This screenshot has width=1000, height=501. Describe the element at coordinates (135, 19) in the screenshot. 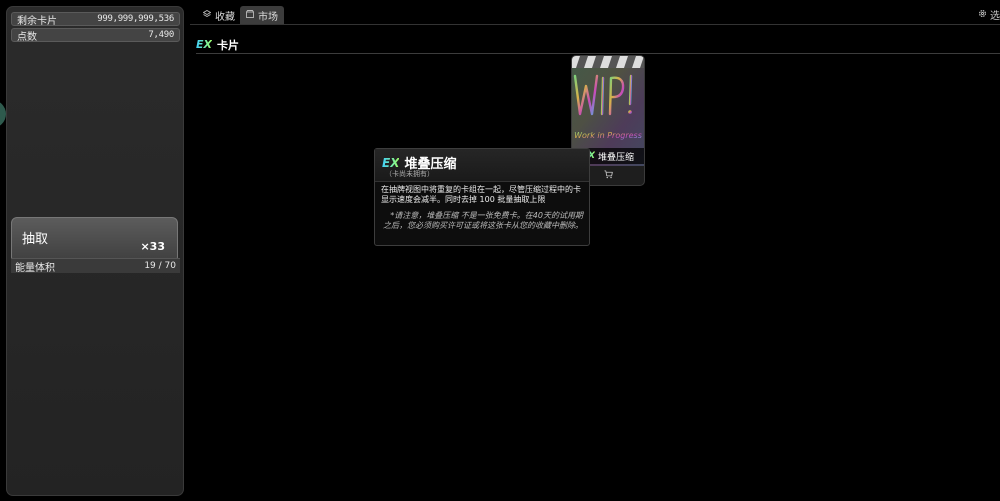

I see `remaining-cards-value: 999,999,999,536` at that location.